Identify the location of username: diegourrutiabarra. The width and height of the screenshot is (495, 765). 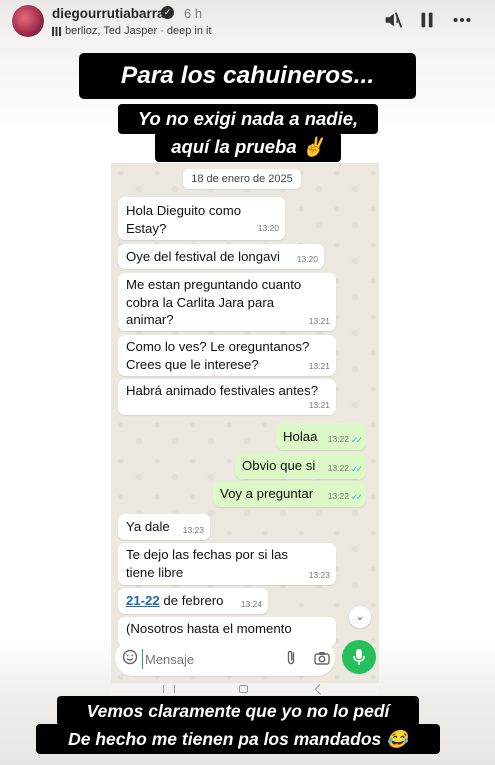
(108, 13).